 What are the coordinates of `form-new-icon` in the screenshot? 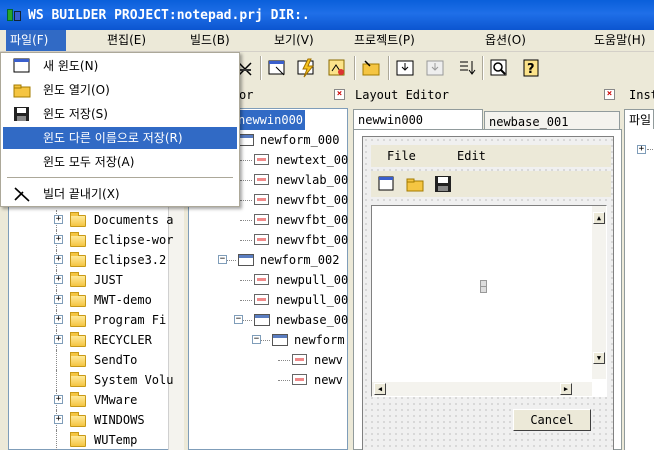 It's located at (387, 184).